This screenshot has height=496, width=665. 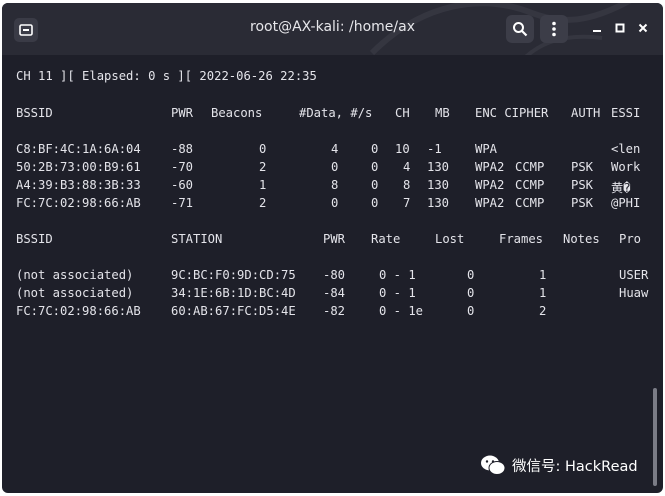 I want to click on search-button, so click(x=520, y=29).